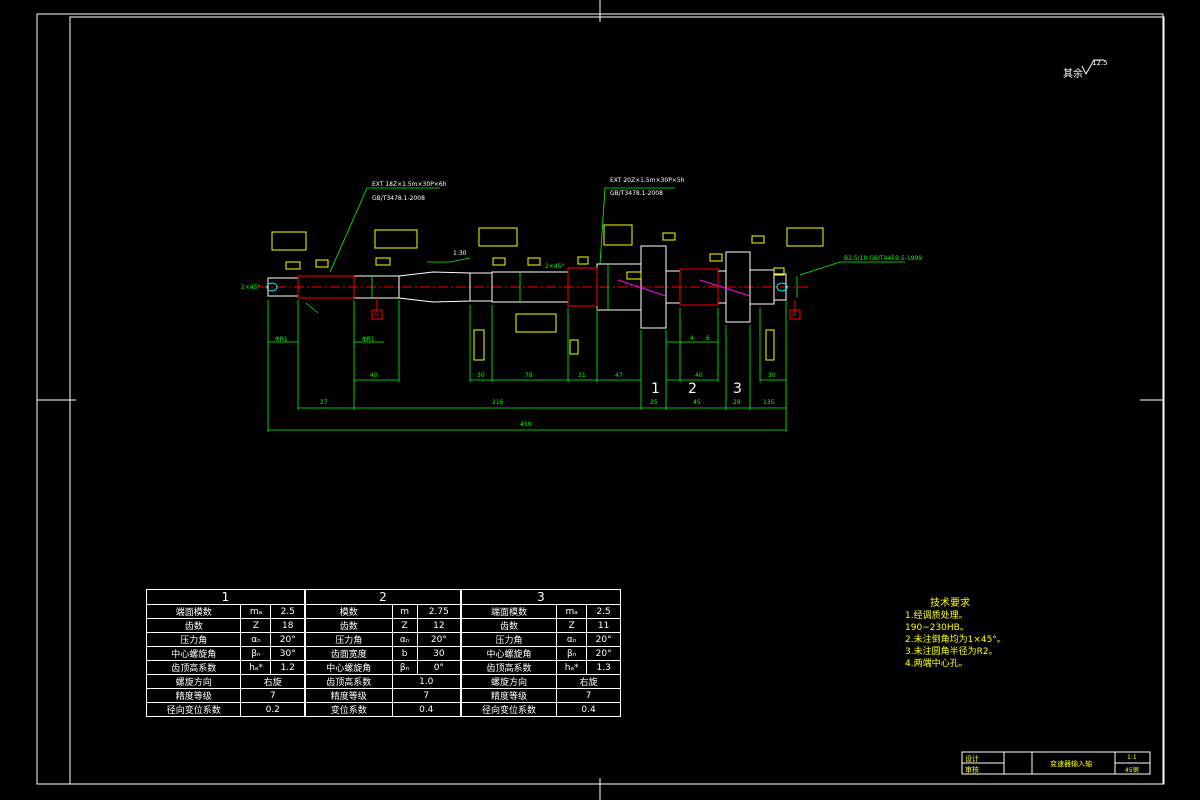 This screenshot has width=1200, height=800. What do you see at coordinates (636, 193) in the screenshot?
I see `spline2-std: GB/T3478.1-2008` at bounding box center [636, 193].